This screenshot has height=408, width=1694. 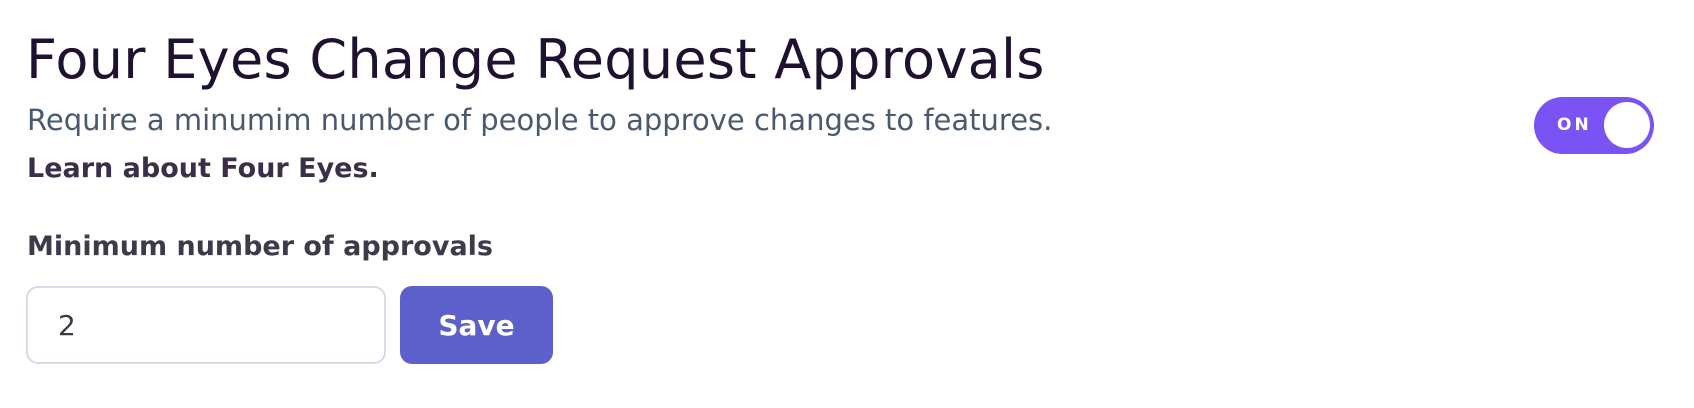 What do you see at coordinates (206, 325) in the screenshot?
I see `min-approvals-input` at bounding box center [206, 325].